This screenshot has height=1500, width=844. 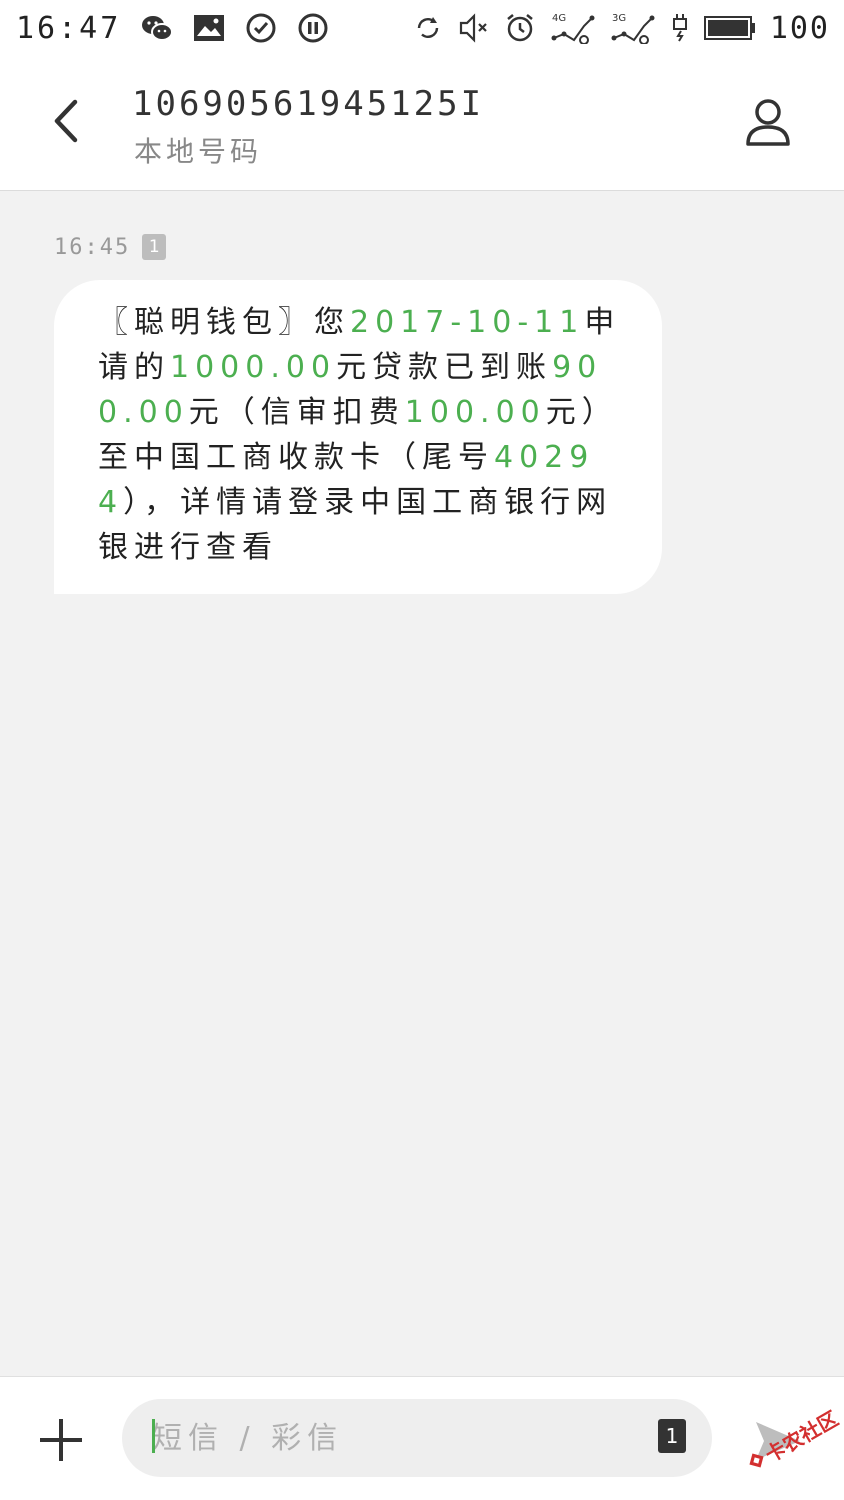 What do you see at coordinates (209, 28) in the screenshot?
I see `gallery-notification-icon` at bounding box center [209, 28].